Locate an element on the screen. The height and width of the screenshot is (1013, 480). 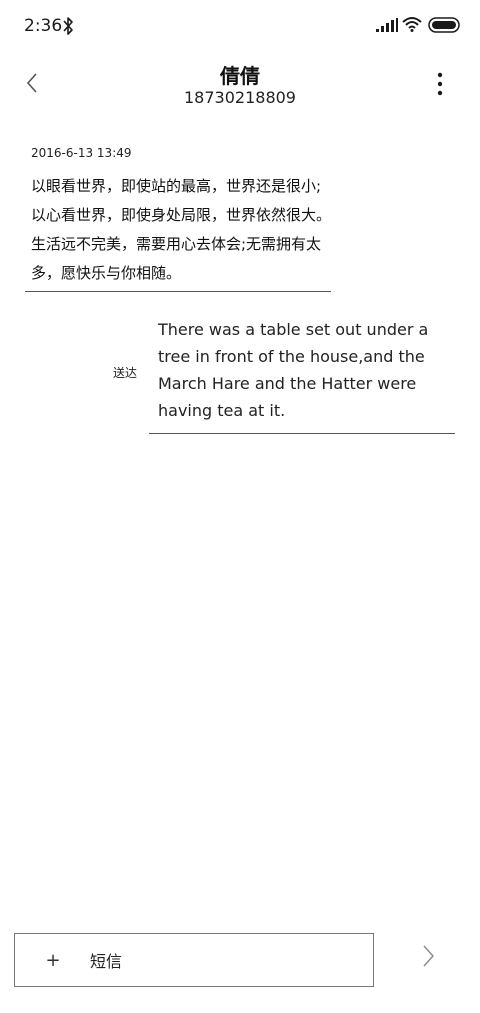
message-timestamp: 2016-6-13 13:49 is located at coordinates (81, 153).